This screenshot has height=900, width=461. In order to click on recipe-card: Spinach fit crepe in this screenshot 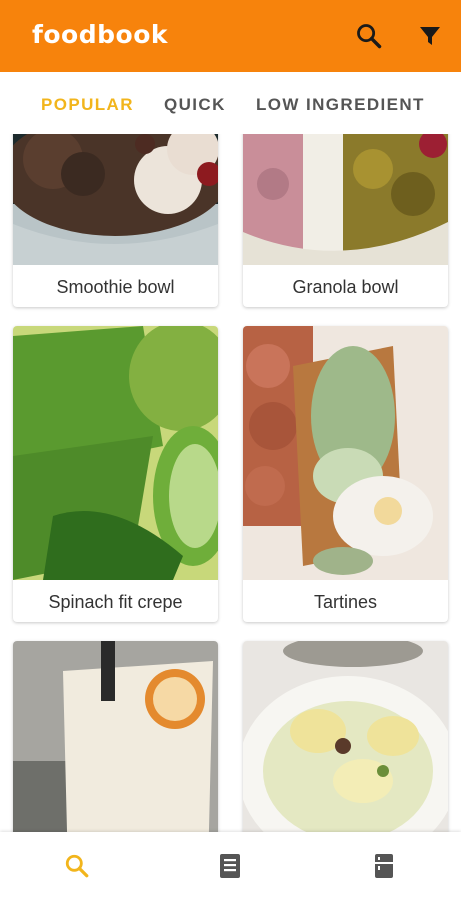, I will do `click(115, 474)`.